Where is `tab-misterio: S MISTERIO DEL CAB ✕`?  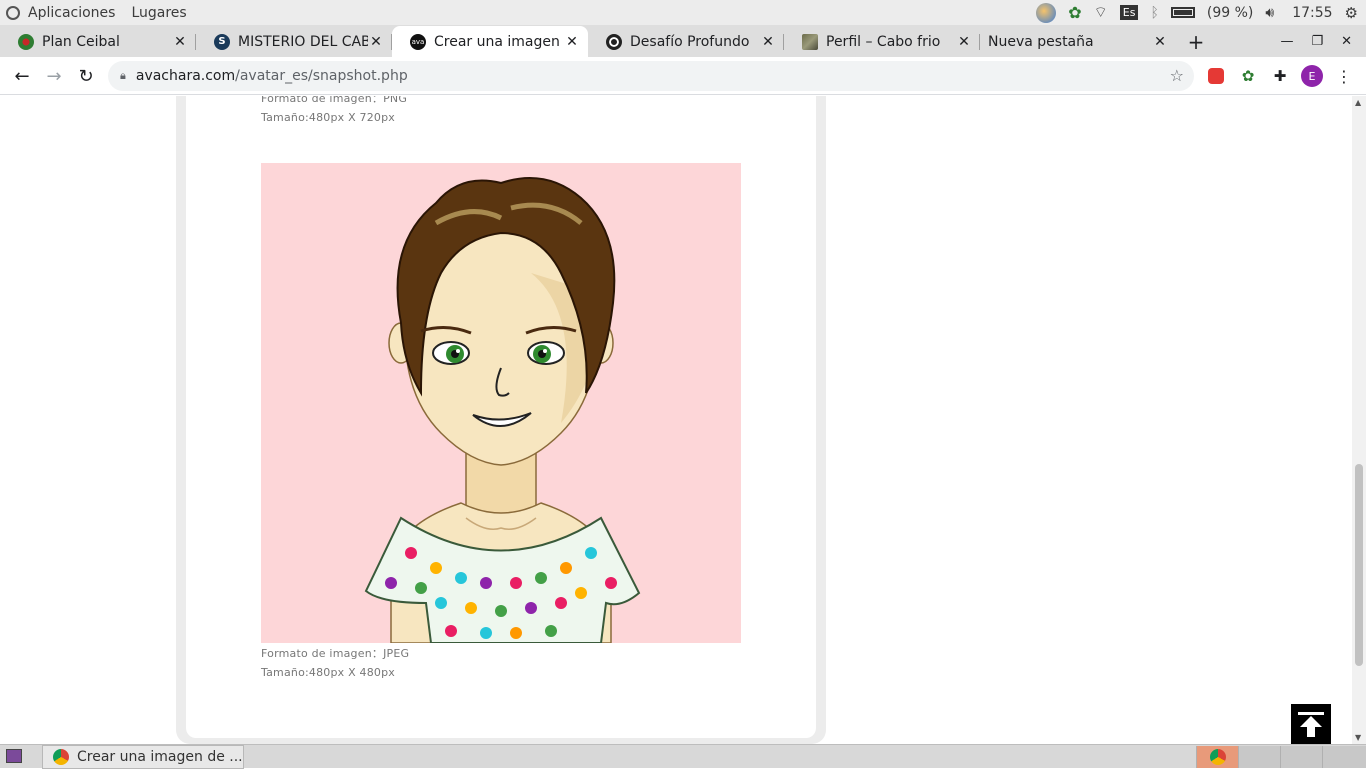 tab-misterio: S MISTERIO DEL CAB ✕ is located at coordinates (294, 41).